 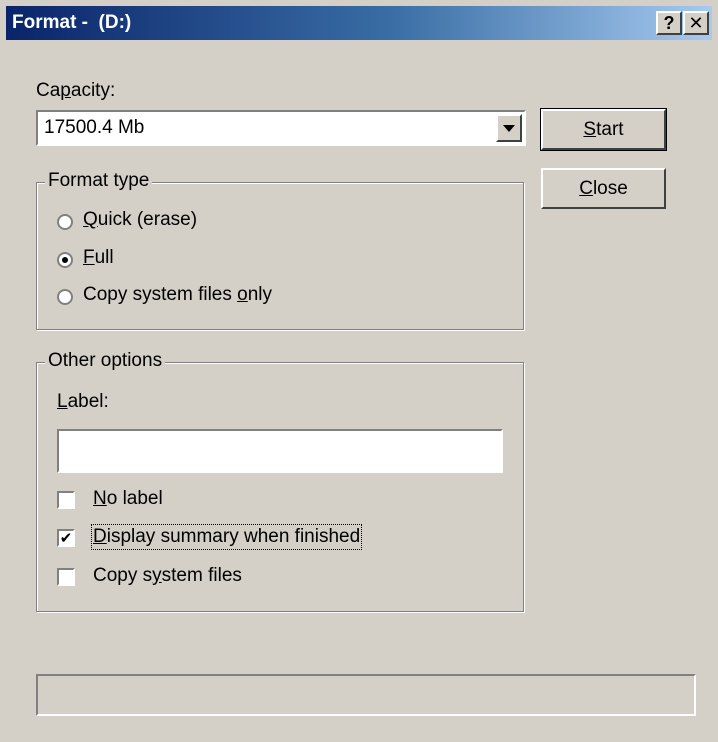 What do you see at coordinates (178, 294) in the screenshot?
I see `radio-copy-system-only-label: Copy system files only` at bounding box center [178, 294].